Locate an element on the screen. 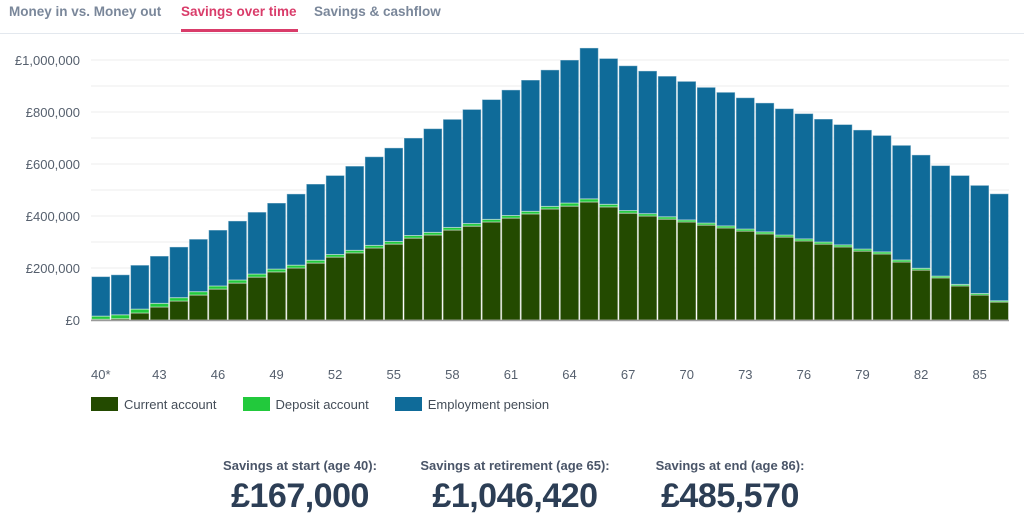 The height and width of the screenshot is (523, 1024). tab-savings-over-time: Savings over time is located at coordinates (239, 11).